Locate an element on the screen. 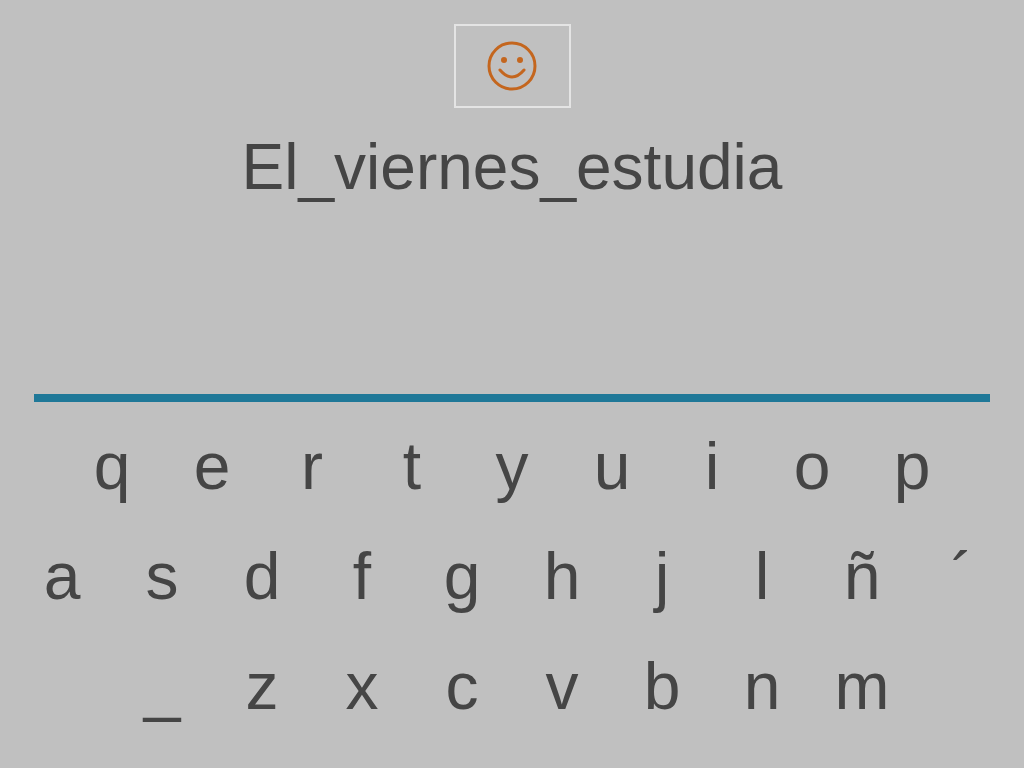  letter-key: _ is located at coordinates (162, 686).